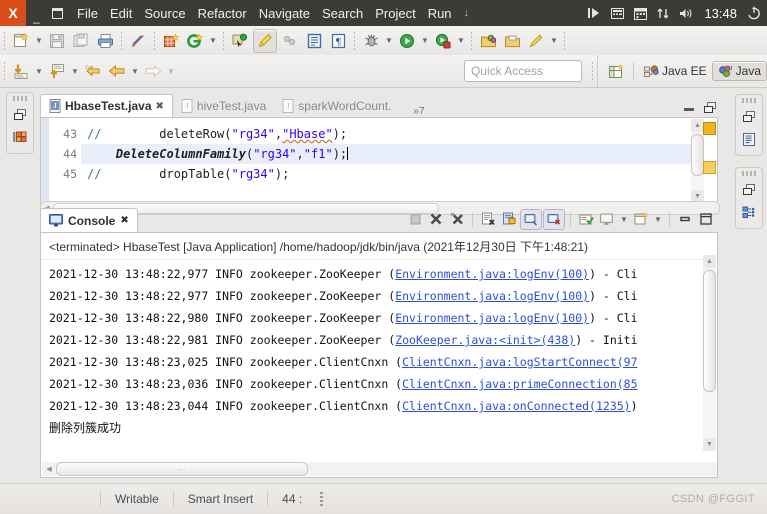 The width and height of the screenshot is (767, 514). I want to click on debug-button, so click(371, 41).